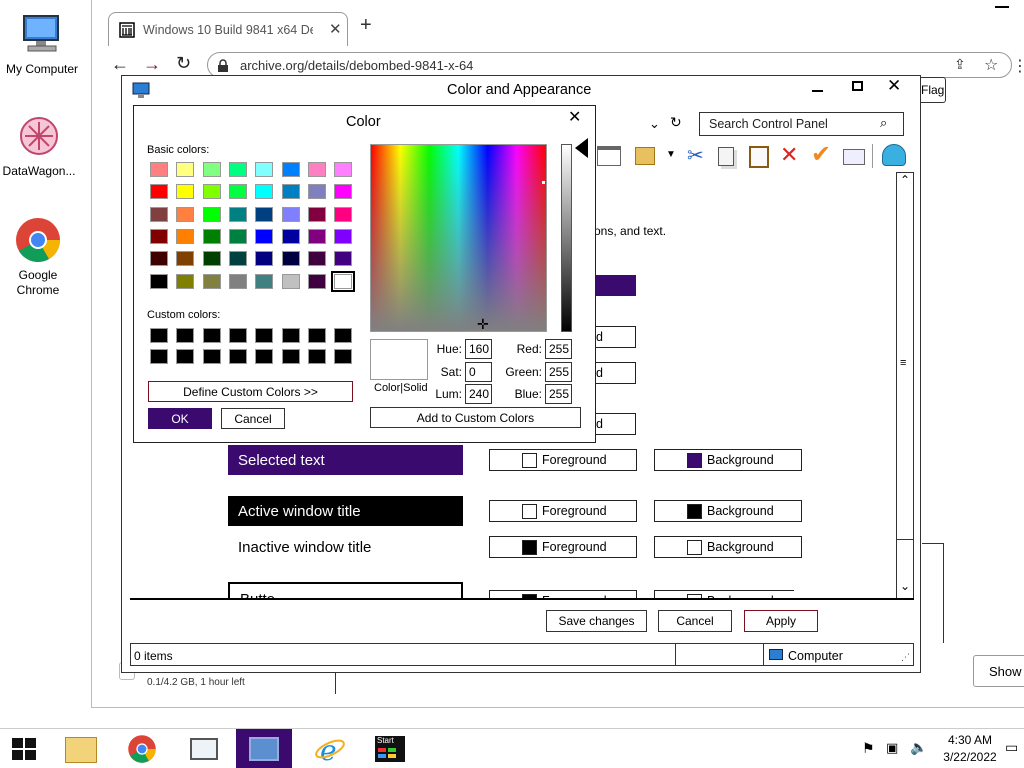 The width and height of the screenshot is (1024, 768). I want to click on share-icon: ⇪, so click(960, 64).